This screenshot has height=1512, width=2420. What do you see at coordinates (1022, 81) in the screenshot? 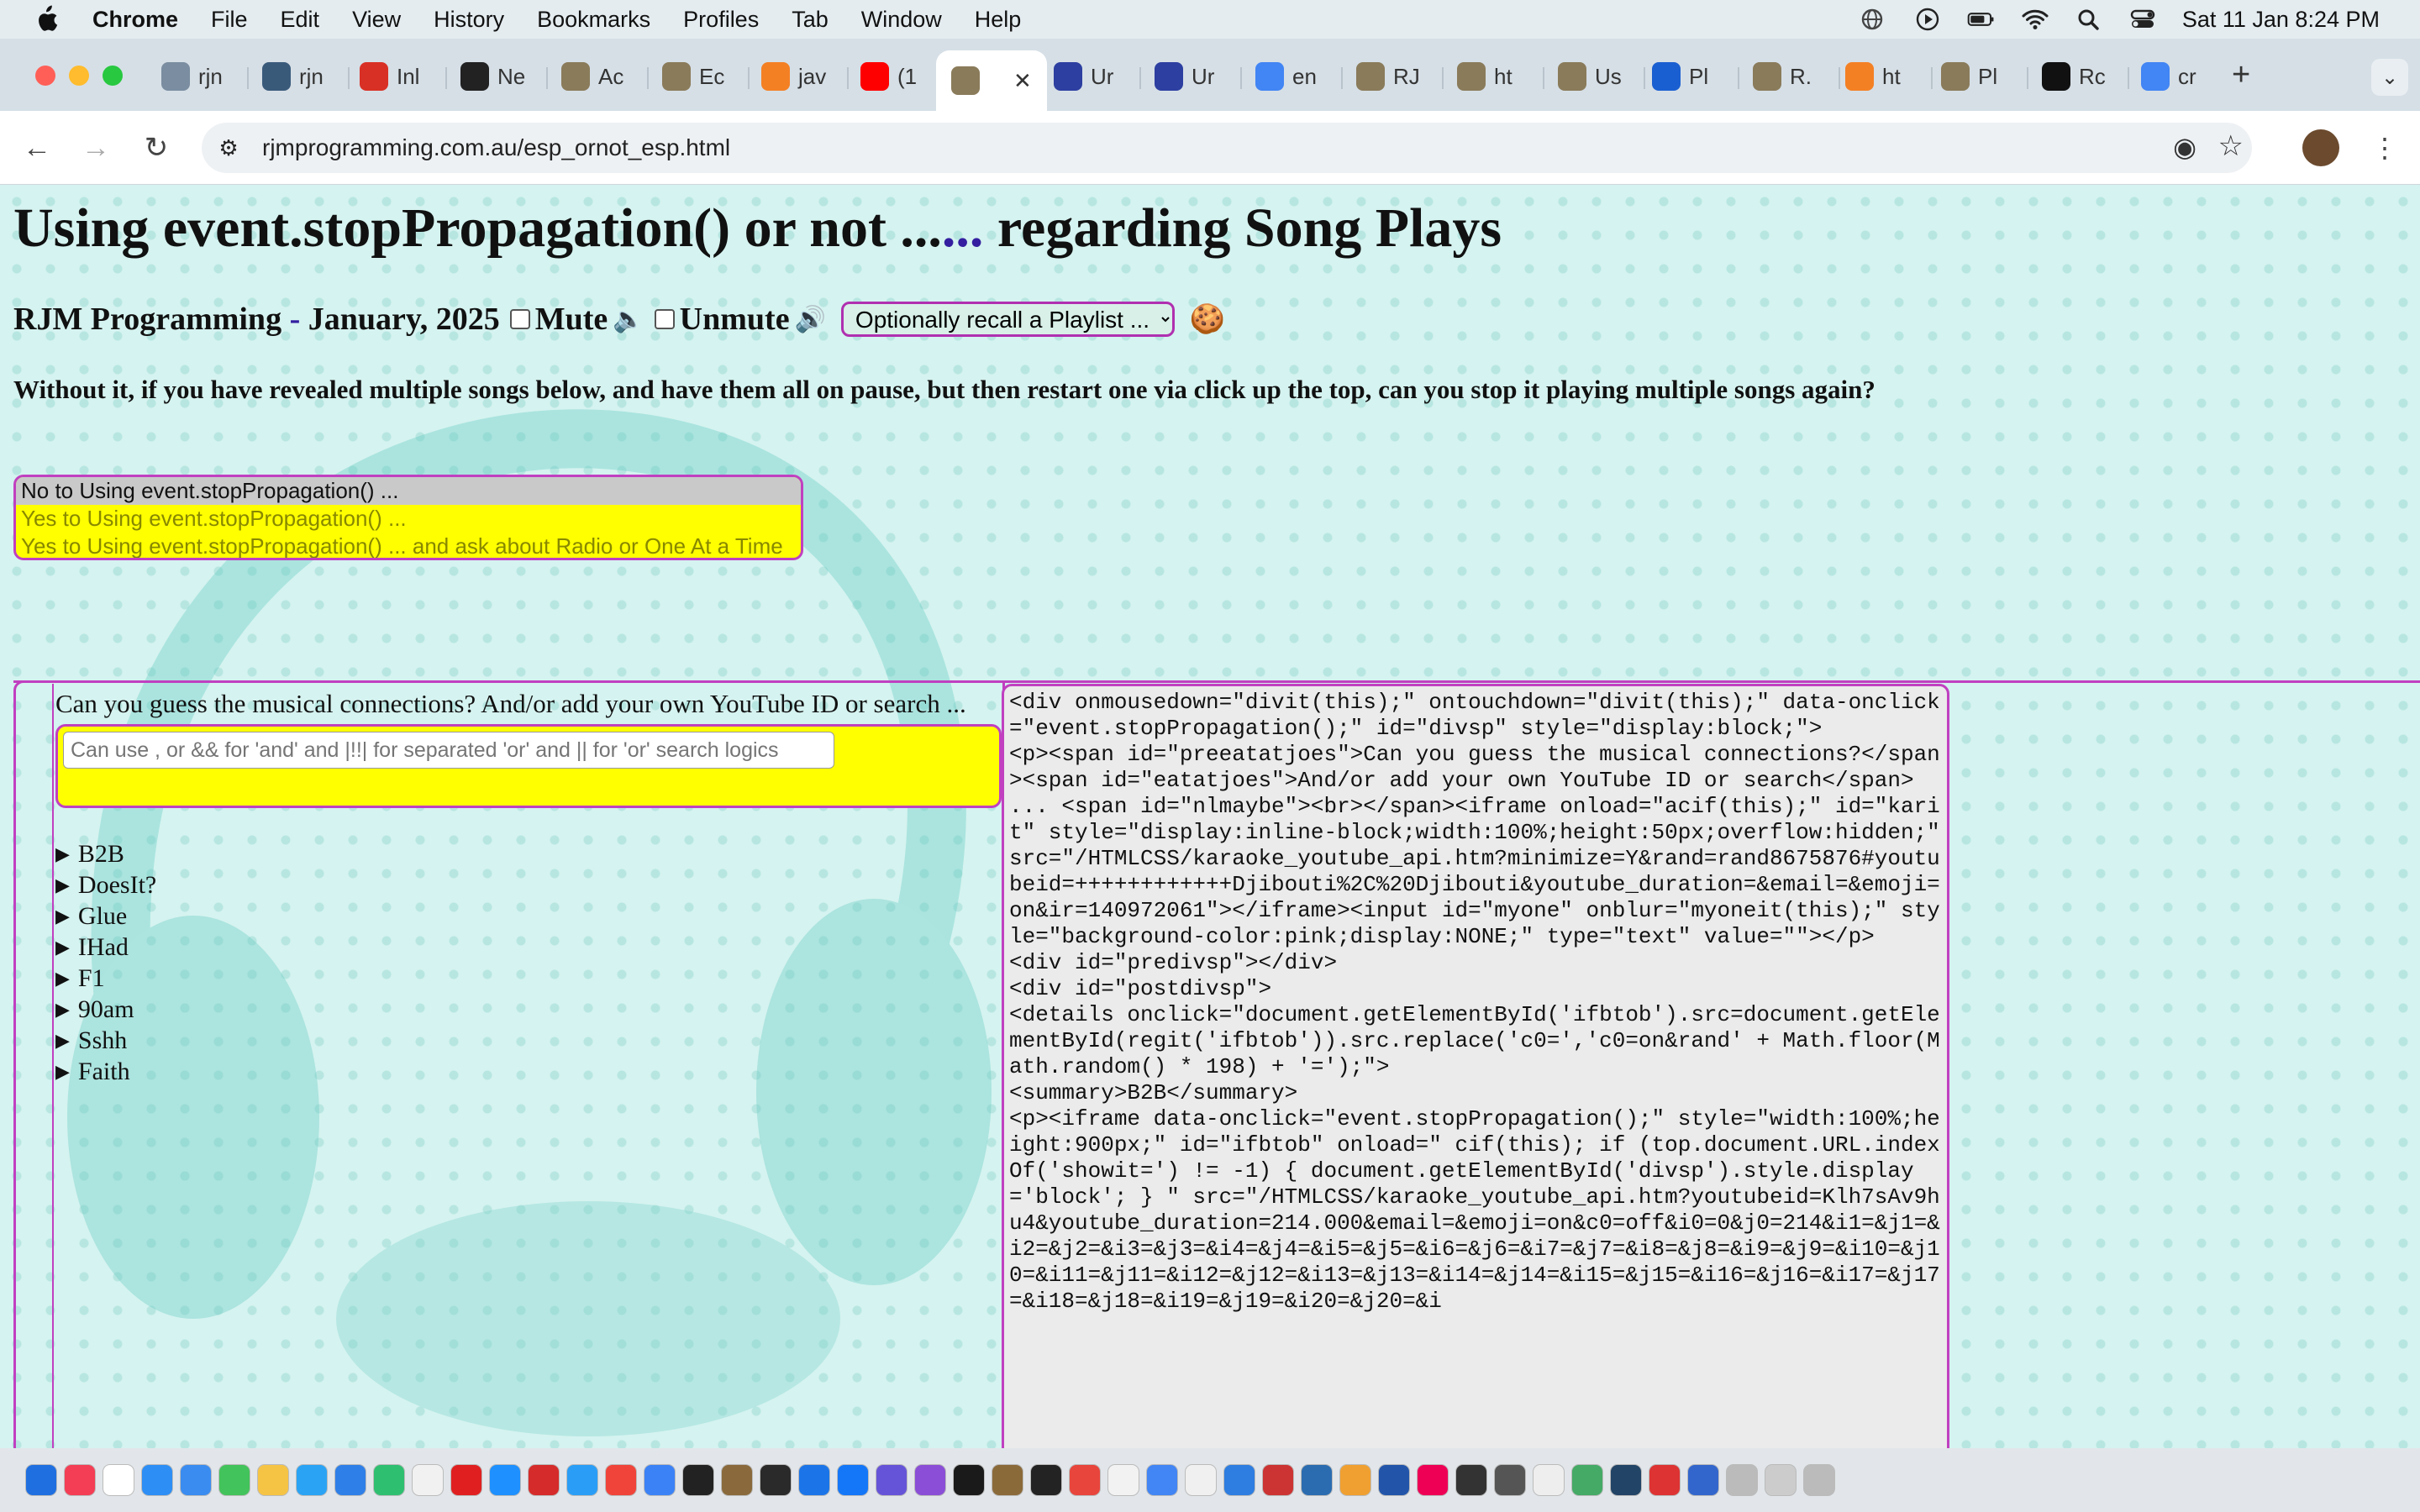
I see `close-tab-icon: ✕` at bounding box center [1022, 81].